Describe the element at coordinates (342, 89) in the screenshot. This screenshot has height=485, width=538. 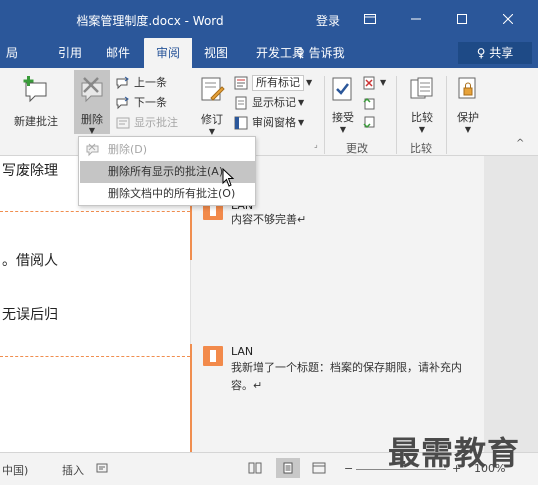
I see `accept-icon` at that location.